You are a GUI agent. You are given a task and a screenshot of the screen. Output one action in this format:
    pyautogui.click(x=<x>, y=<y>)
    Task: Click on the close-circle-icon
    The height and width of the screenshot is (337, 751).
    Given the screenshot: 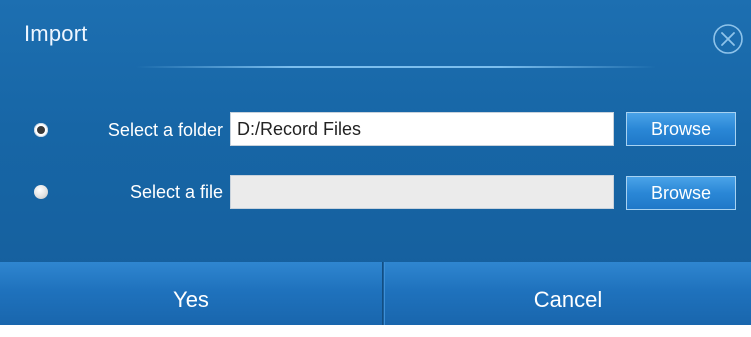 What is the action you would take?
    pyautogui.click(x=728, y=39)
    